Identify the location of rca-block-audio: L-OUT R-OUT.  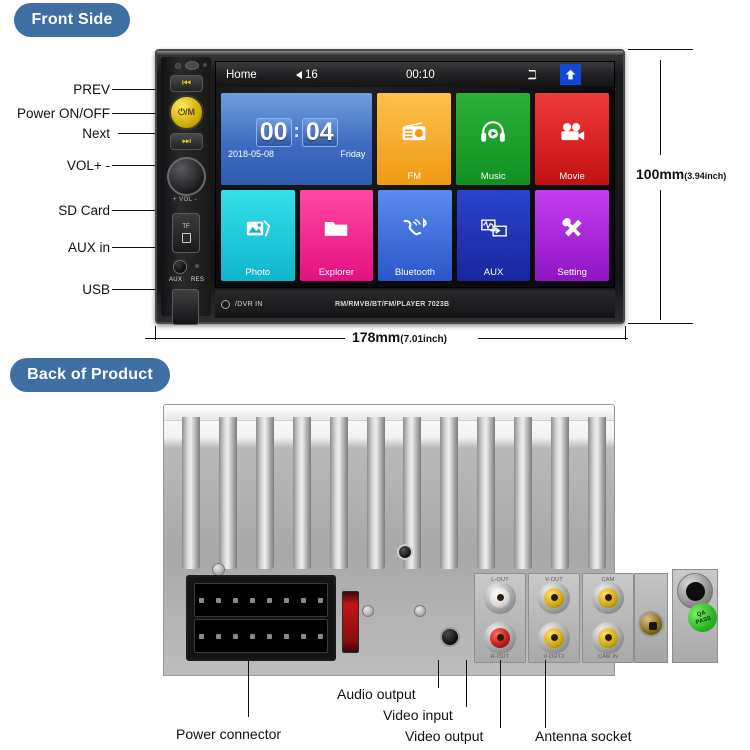
(500, 618).